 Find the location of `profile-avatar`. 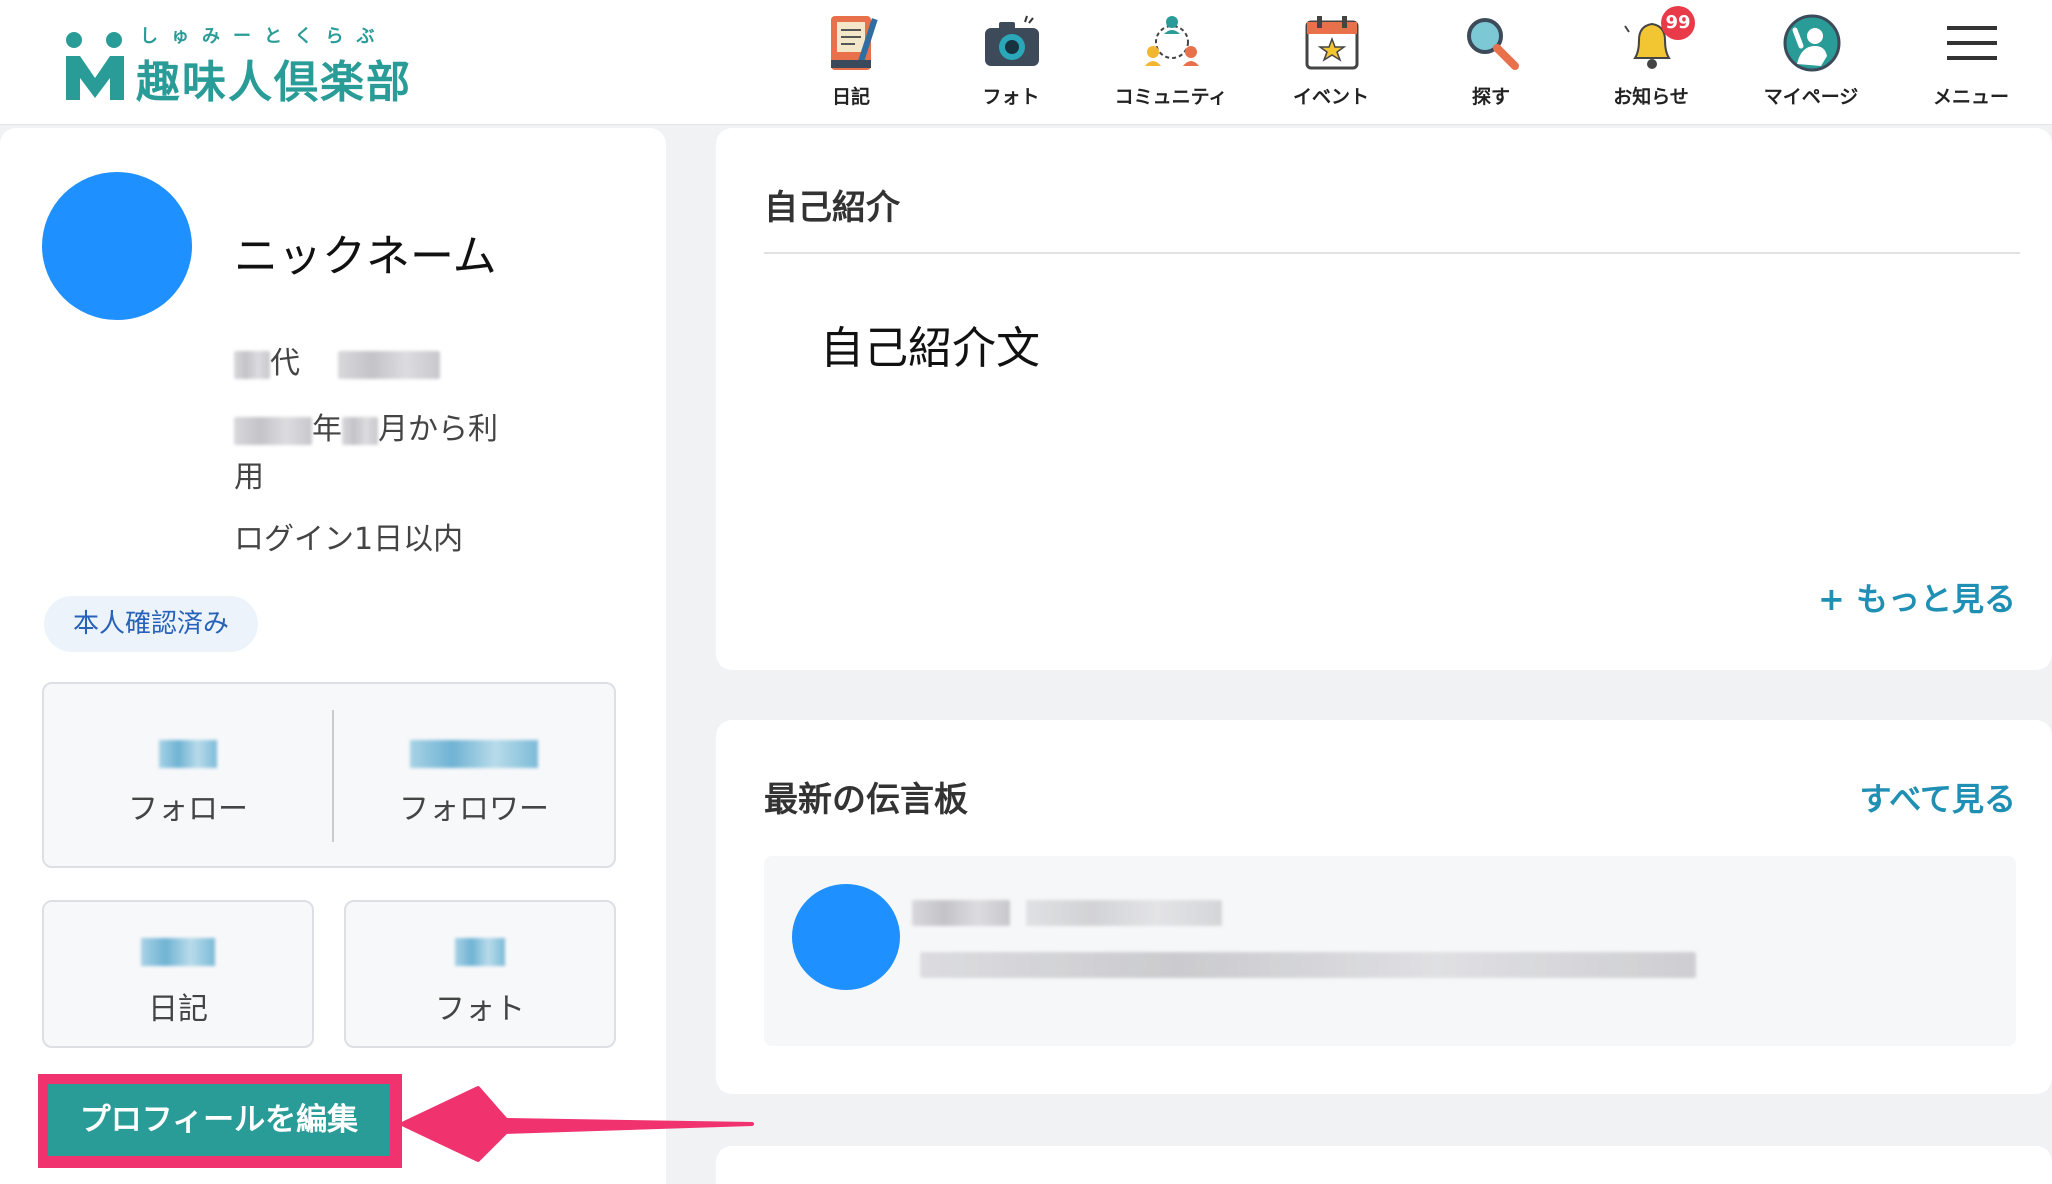

profile-avatar is located at coordinates (117, 246).